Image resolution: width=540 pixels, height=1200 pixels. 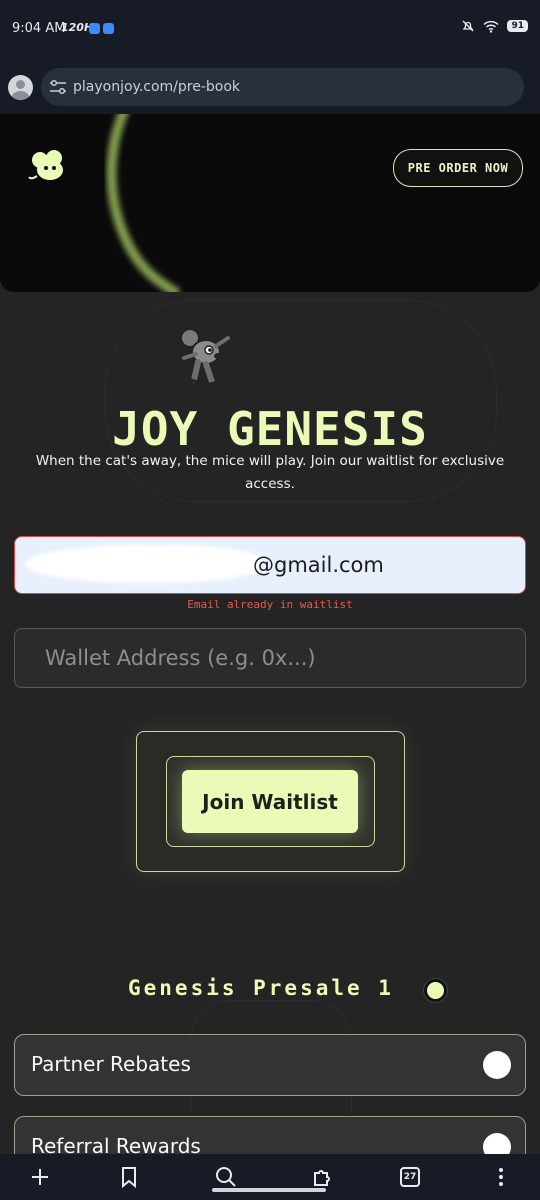 I want to click on messenger-icon, so click(x=94, y=28).